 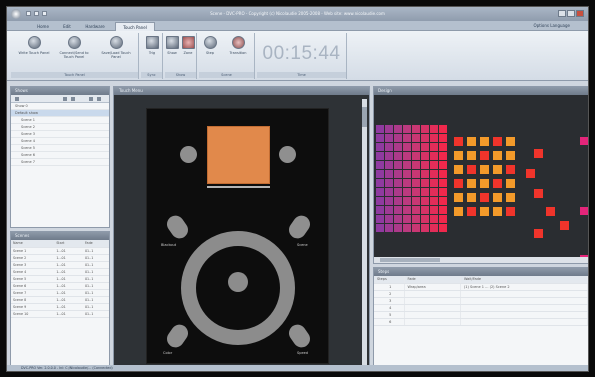 I want to click on list-item: Scene 5, so click(x=60, y=148).